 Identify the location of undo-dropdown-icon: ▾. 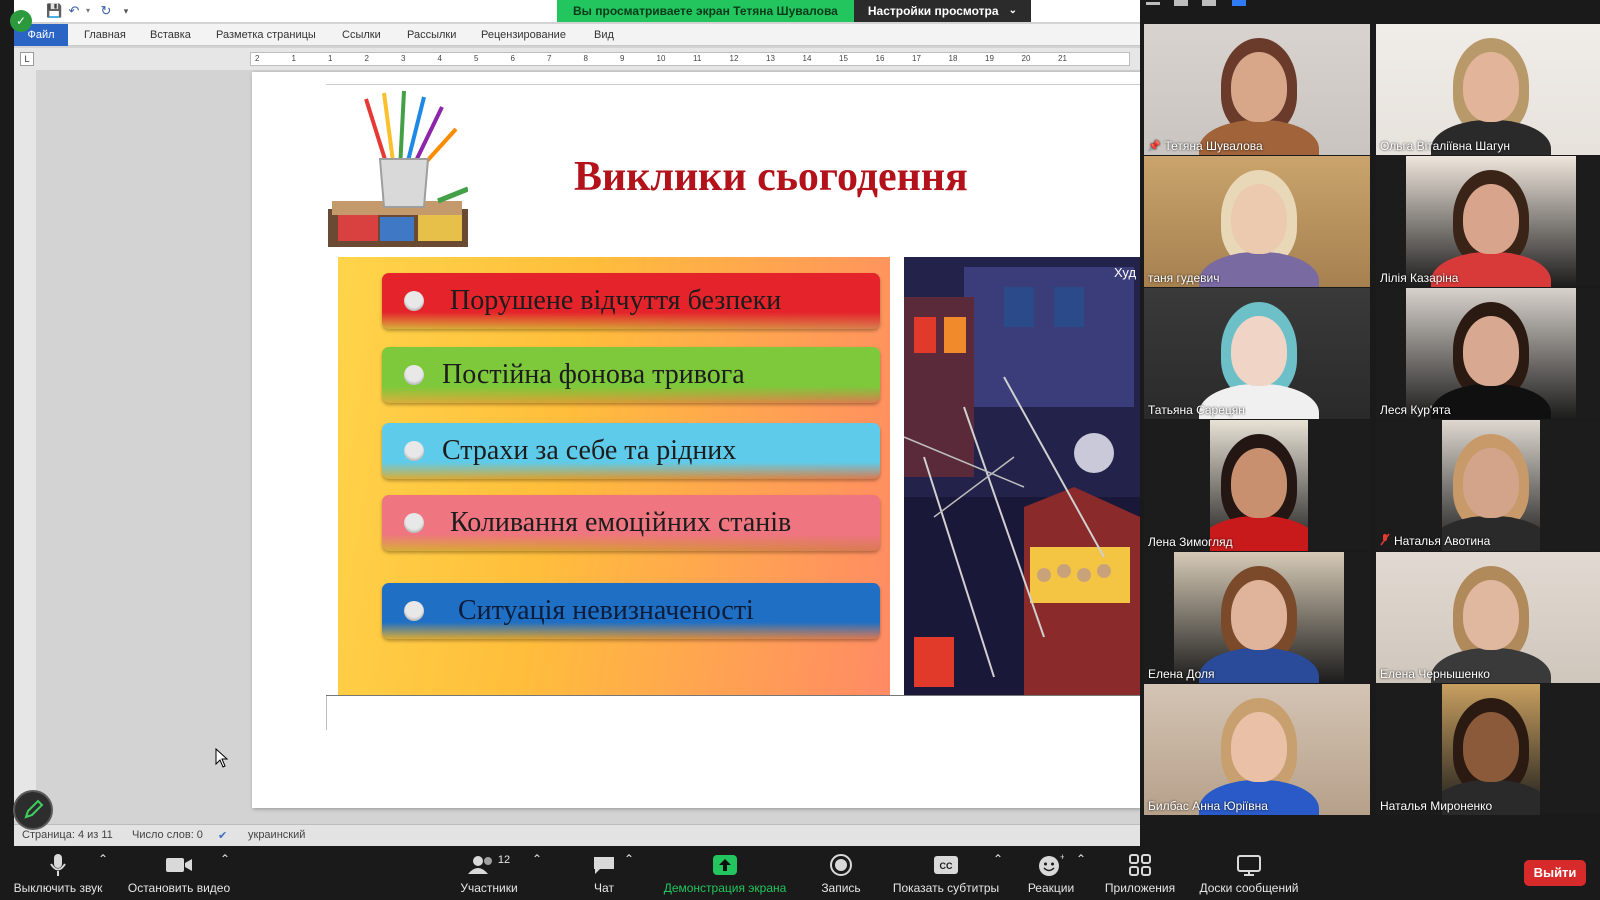
(88, 11).